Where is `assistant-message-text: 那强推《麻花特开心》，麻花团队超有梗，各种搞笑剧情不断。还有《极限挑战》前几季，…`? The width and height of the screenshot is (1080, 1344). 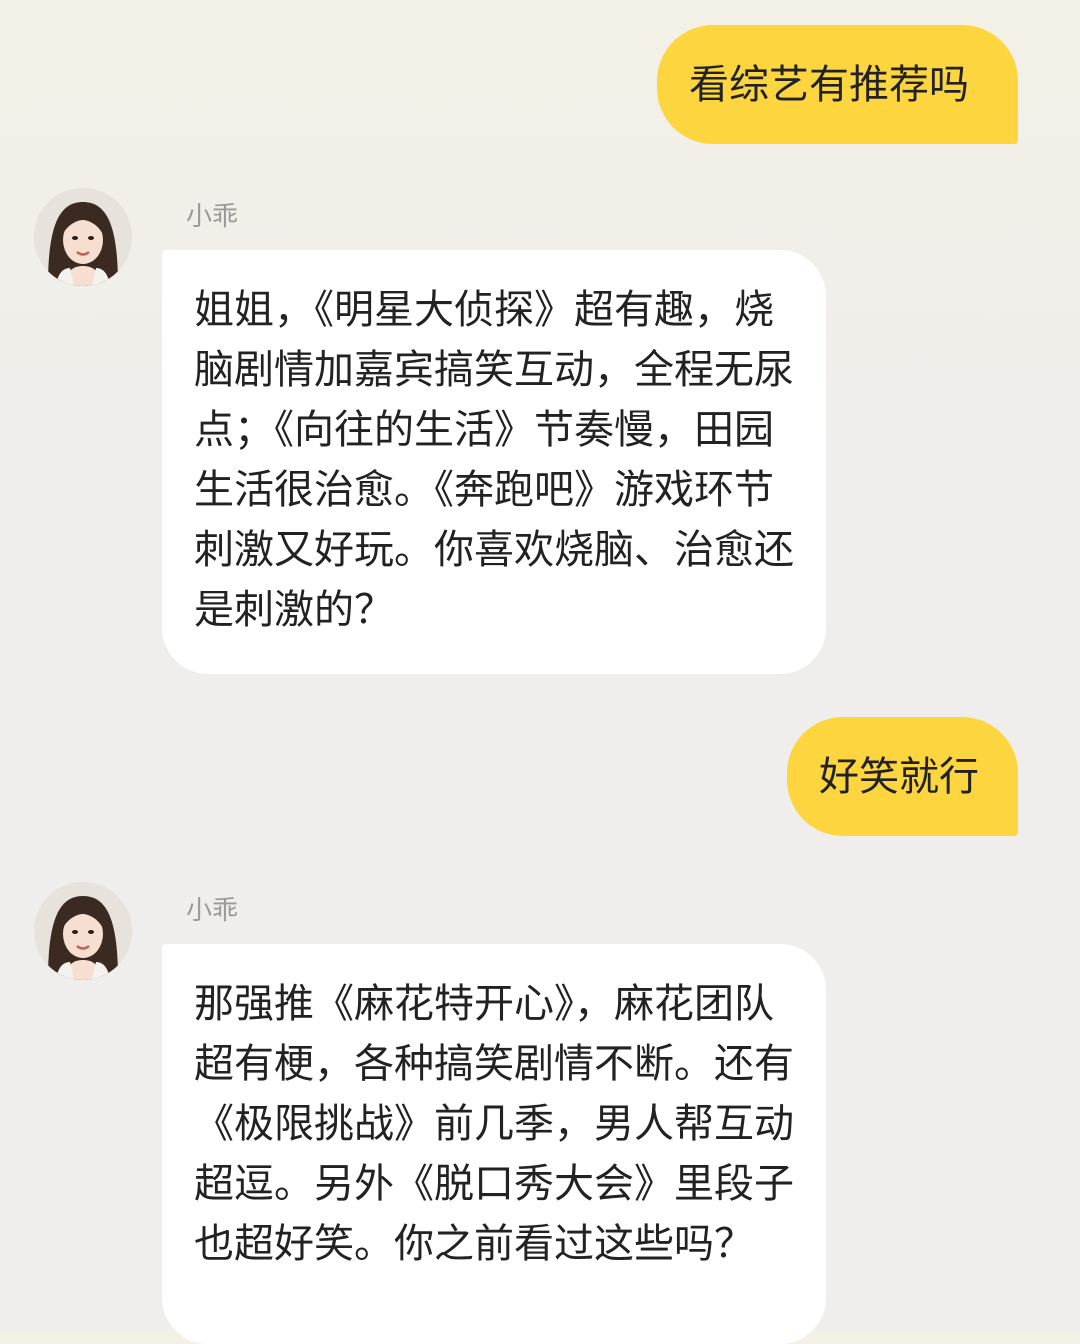
assistant-message-text: 那强推《麻花特开心》，麻花团队超有梗，各种搞笑剧情不断。还有《极限挑战》前几季，… is located at coordinates (494, 1124).